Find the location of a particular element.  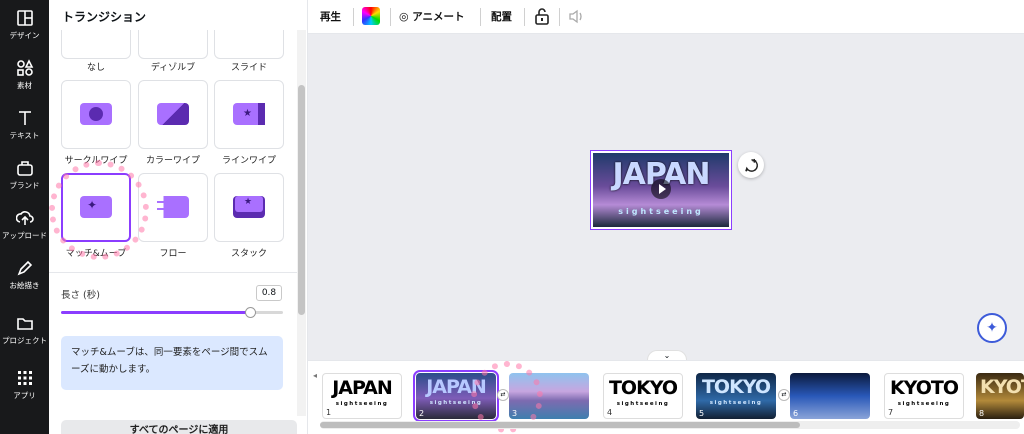

divider is located at coordinates (173, 272).